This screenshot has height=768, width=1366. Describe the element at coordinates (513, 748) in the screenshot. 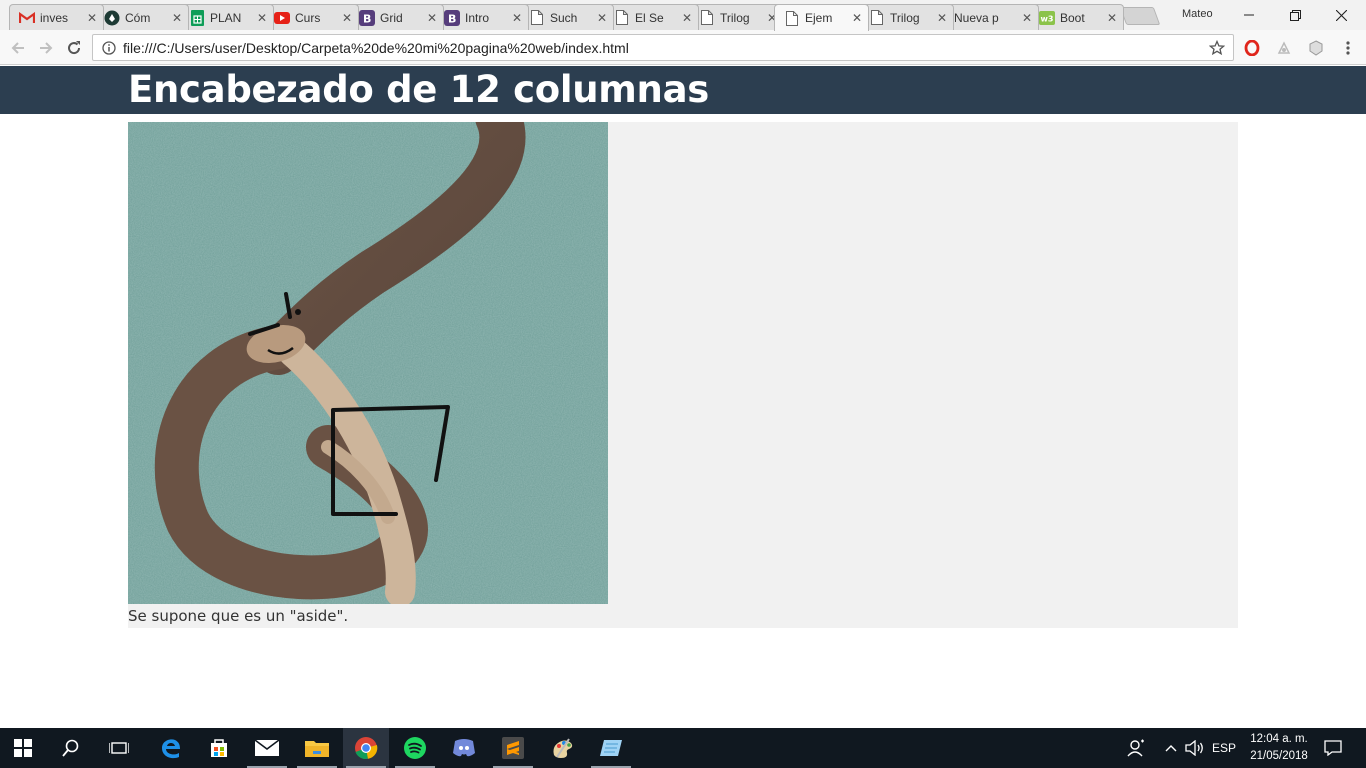

I see `sublime-icon` at that location.